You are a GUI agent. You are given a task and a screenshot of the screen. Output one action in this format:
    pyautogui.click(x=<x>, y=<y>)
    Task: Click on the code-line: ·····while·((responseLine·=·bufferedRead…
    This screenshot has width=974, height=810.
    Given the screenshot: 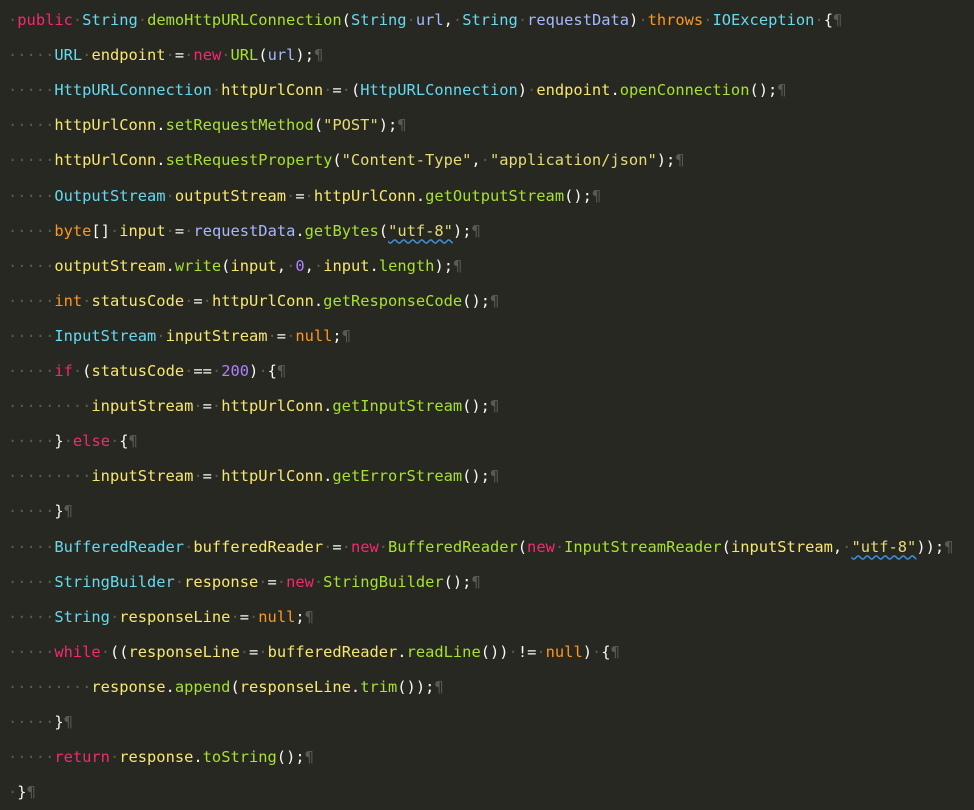 What is the action you would take?
    pyautogui.click(x=491, y=652)
    